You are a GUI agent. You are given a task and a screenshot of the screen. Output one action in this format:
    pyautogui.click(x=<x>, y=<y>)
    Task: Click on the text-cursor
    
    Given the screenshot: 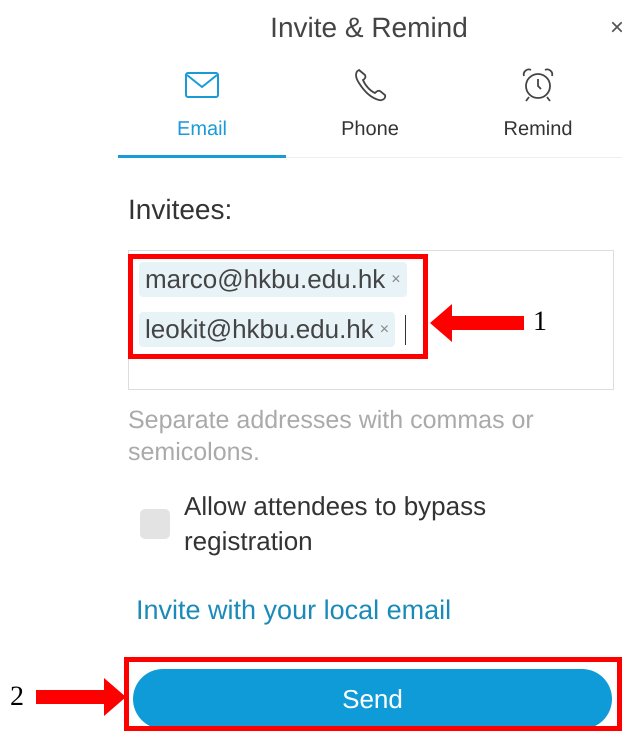 What is the action you would take?
    pyautogui.click(x=405, y=329)
    